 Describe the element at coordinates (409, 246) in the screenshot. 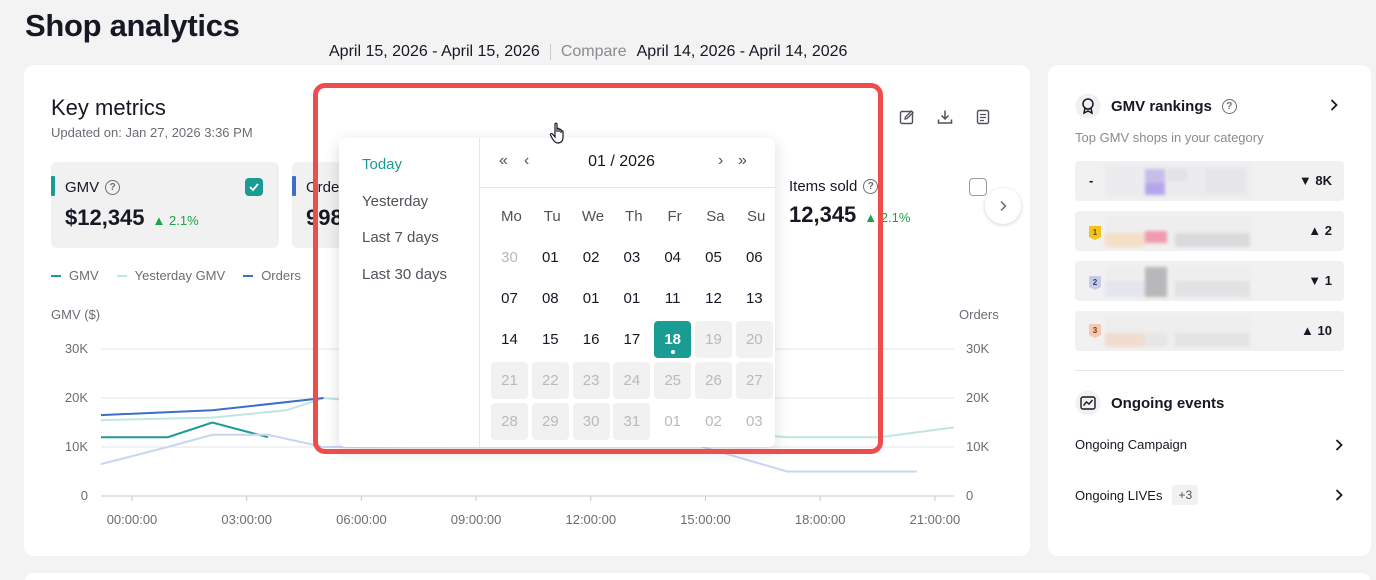

I see `preset-option: Last 7 days` at that location.